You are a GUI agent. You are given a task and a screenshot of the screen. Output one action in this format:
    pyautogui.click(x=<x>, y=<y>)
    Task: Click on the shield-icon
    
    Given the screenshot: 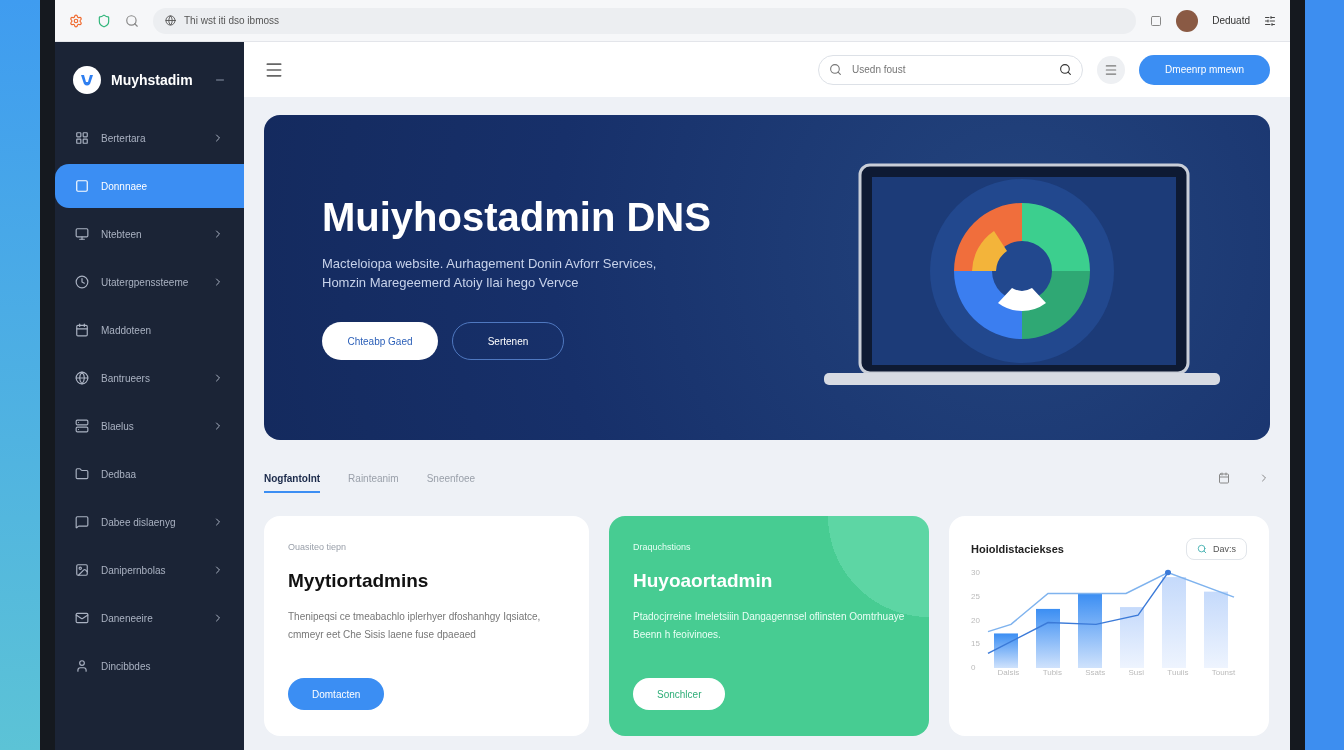 What is the action you would take?
    pyautogui.click(x=104, y=20)
    